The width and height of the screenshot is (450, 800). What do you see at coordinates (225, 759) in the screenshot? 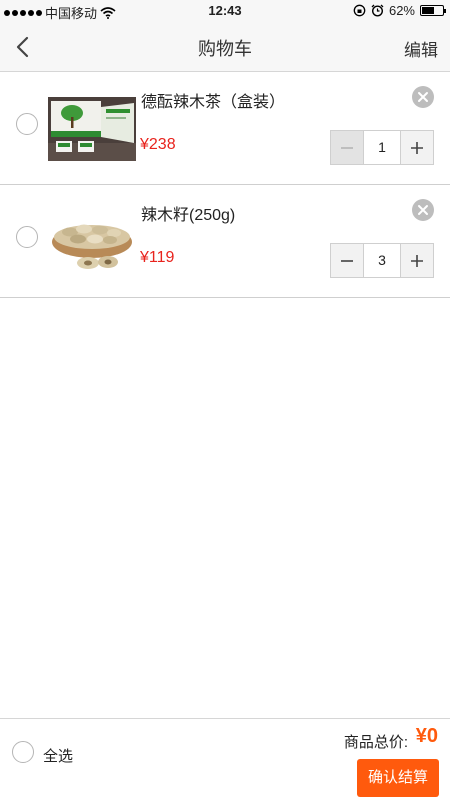
I see `checkout-bar: 全选 商品总价: ¥0 确认结算` at bounding box center [225, 759].